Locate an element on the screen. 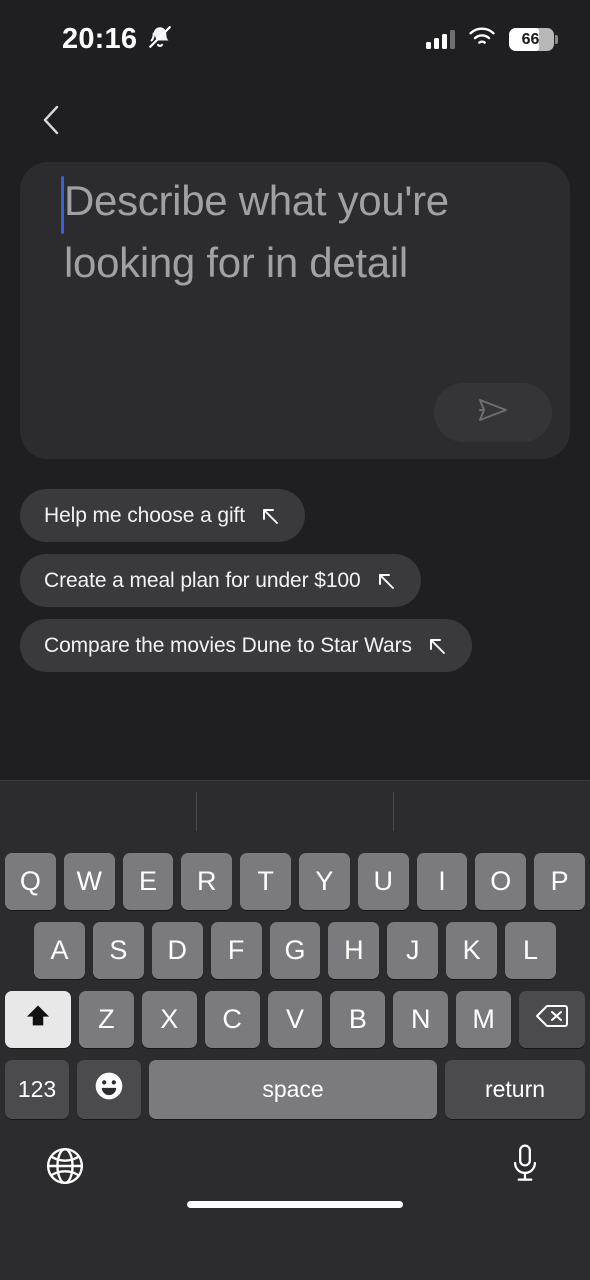  key-k: K is located at coordinates (472, 950).